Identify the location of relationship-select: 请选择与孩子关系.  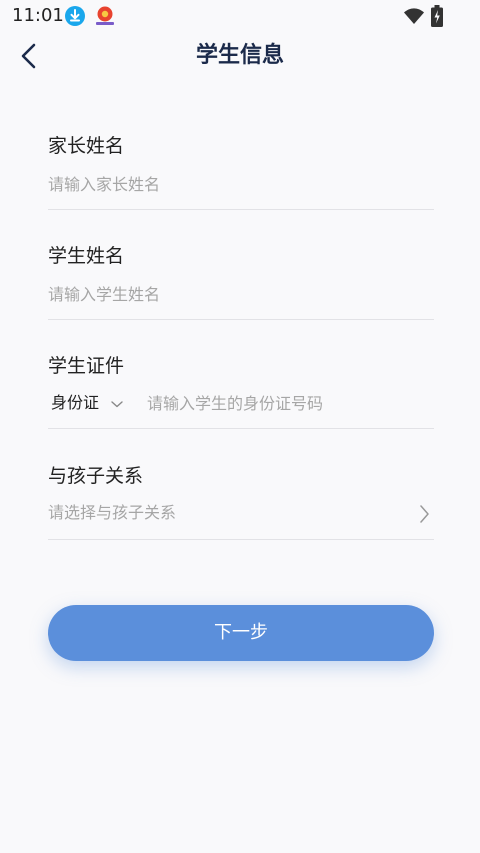
(241, 514).